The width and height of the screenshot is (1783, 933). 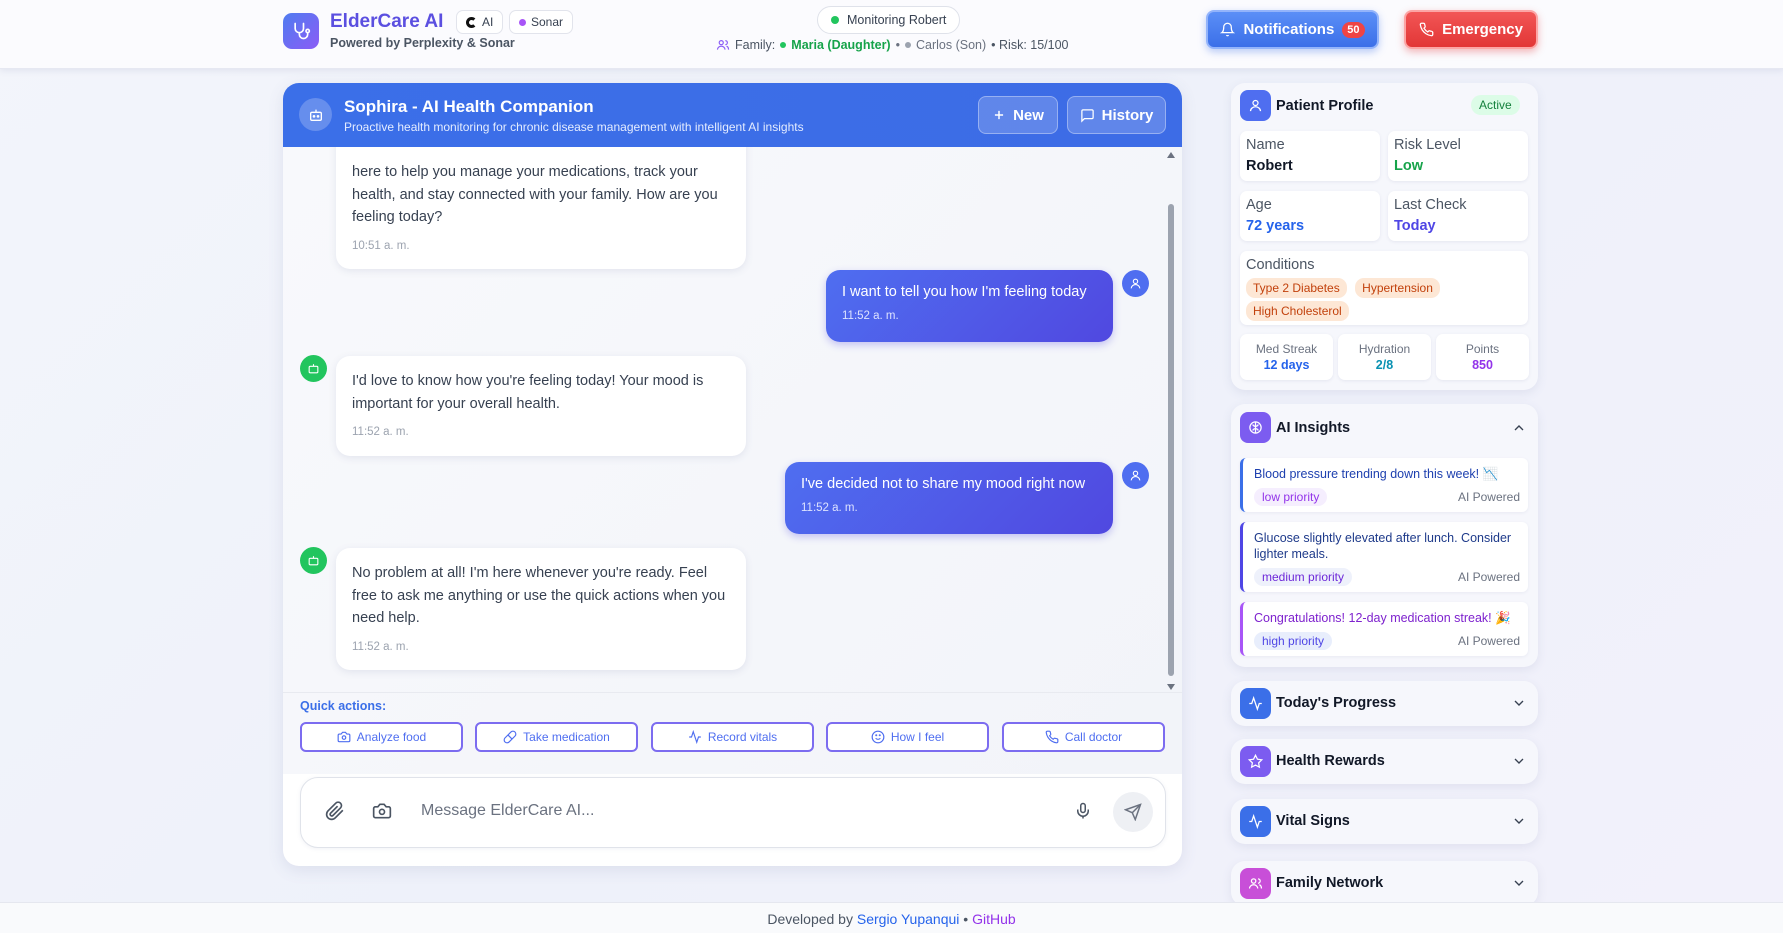 What do you see at coordinates (1384, 349) in the screenshot?
I see `stat-label: Hydration` at bounding box center [1384, 349].